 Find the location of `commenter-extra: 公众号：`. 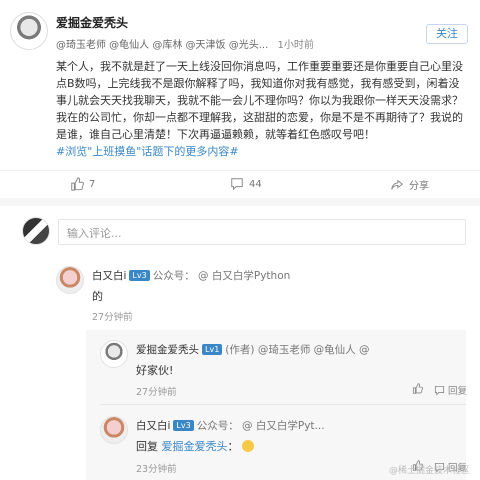

commenter-extra: 公众号： is located at coordinates (173, 276).